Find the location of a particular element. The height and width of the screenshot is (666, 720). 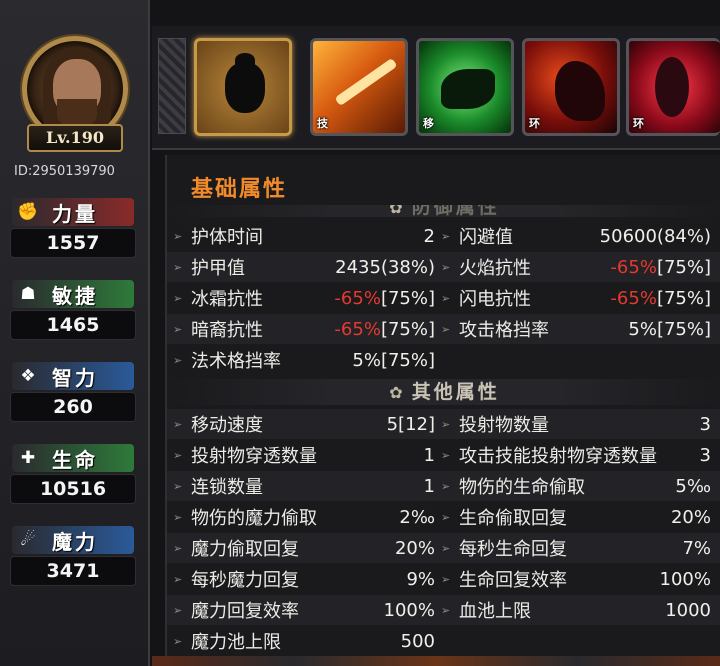

skill-tag: 移 is located at coordinates (428, 123).